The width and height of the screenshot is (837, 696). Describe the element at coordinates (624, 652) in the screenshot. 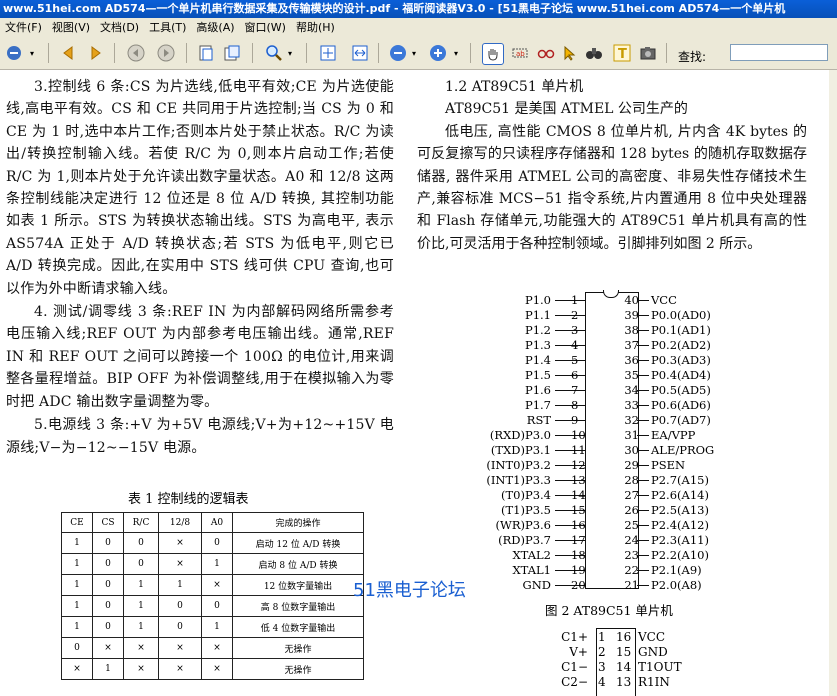

I see `pin-number: 15` at that location.